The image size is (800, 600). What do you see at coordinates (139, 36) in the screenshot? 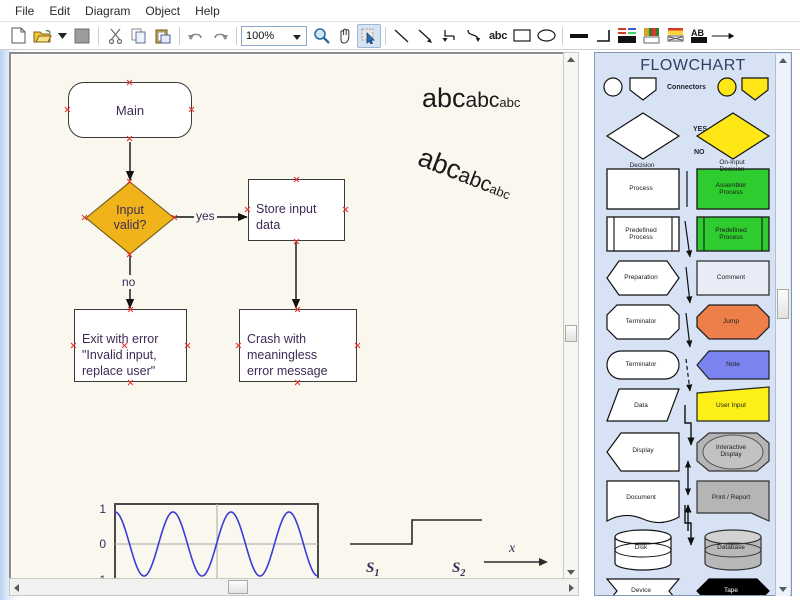
I see `copy-icon` at bounding box center [139, 36].